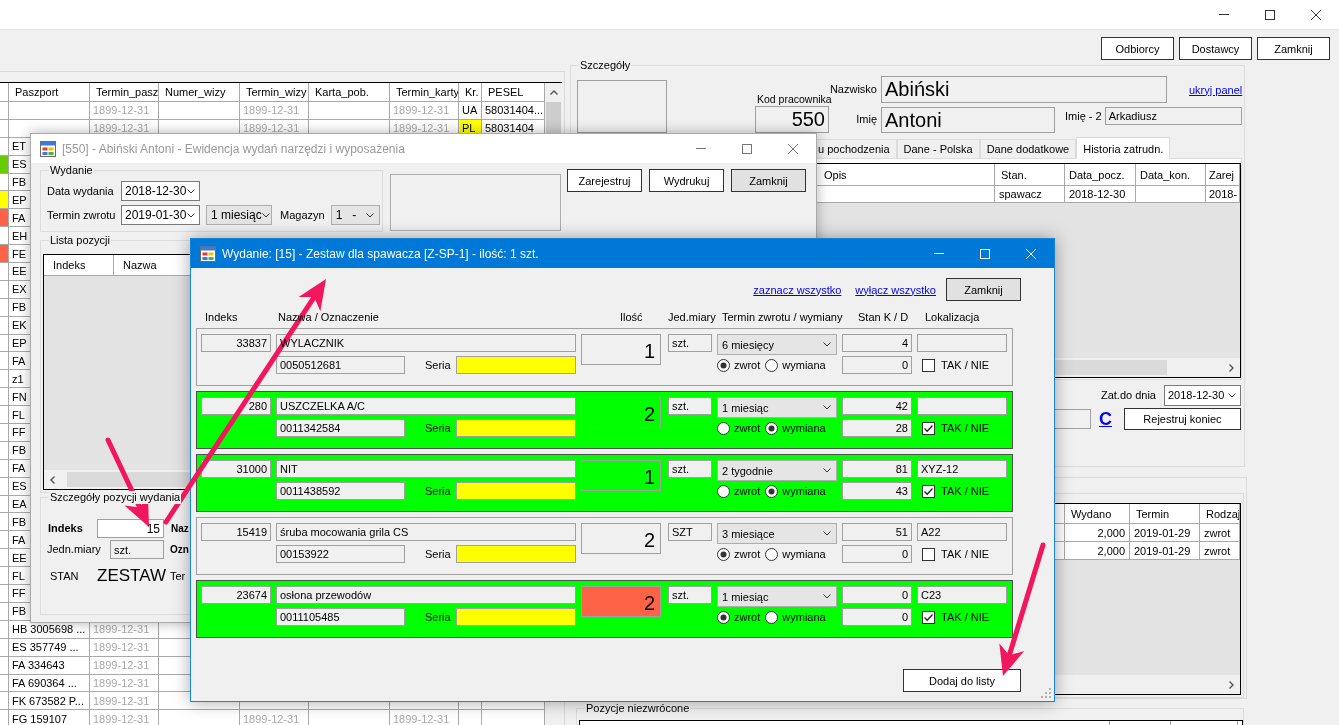 Image resolution: width=1339 pixels, height=725 pixels. What do you see at coordinates (424, 92) in the screenshot?
I see `column-header: Termin_karty` at bounding box center [424, 92].